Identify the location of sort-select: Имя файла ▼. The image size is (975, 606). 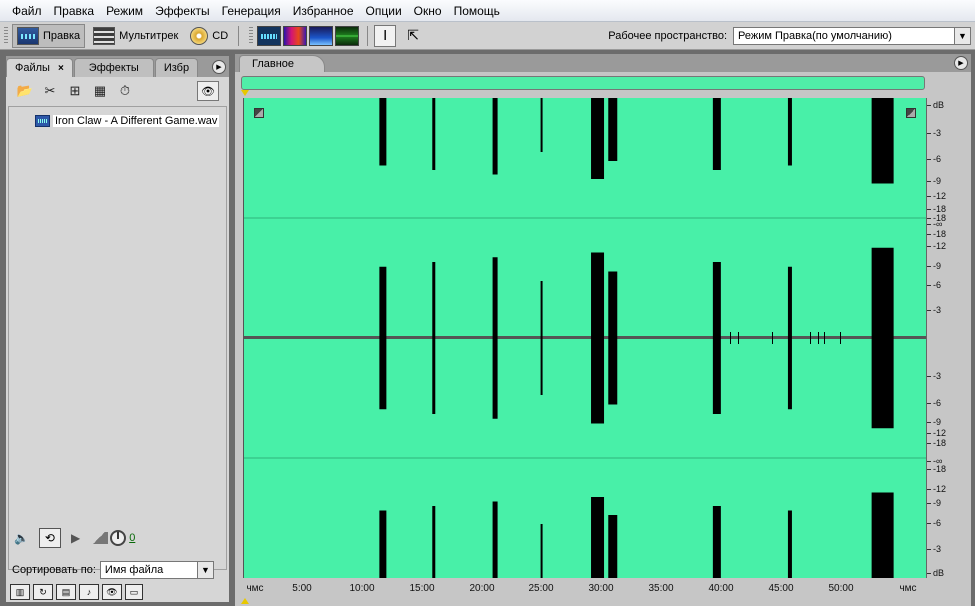
(156, 570).